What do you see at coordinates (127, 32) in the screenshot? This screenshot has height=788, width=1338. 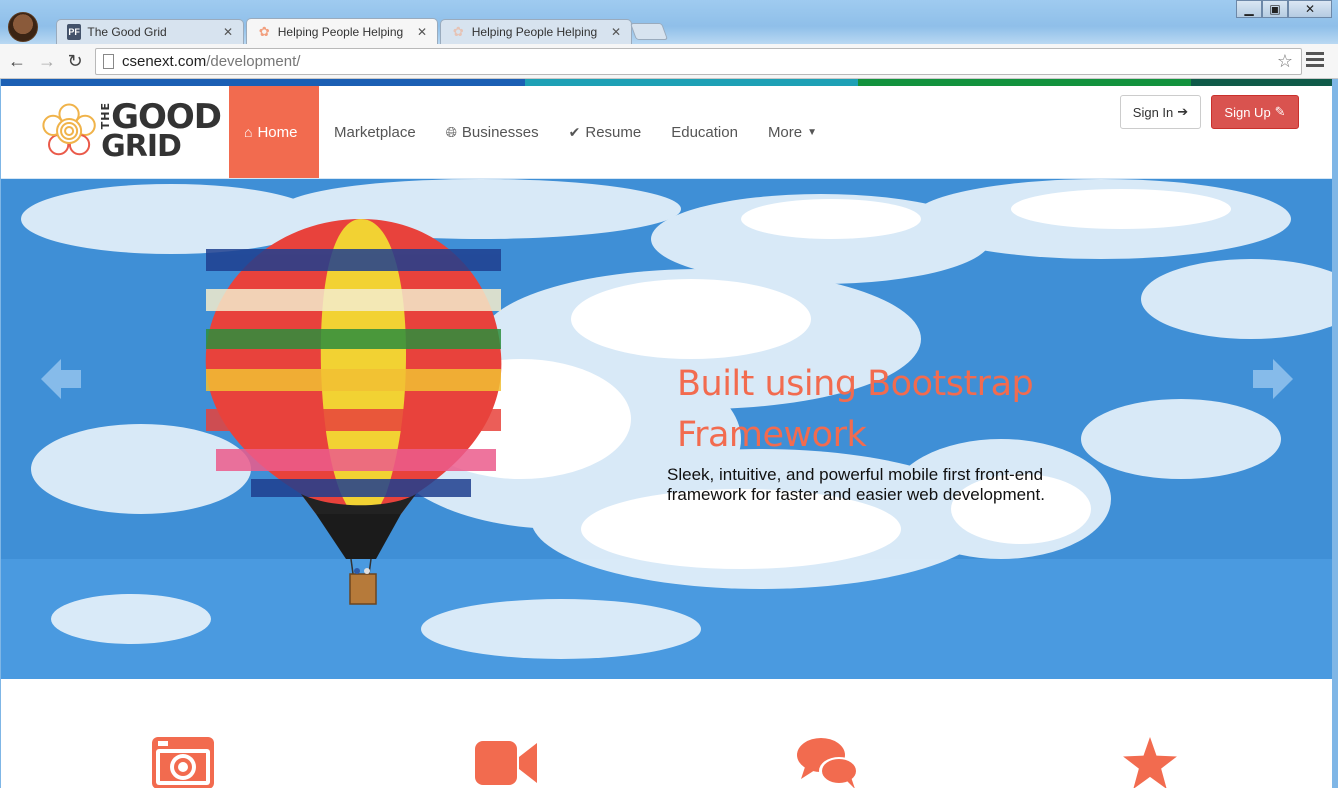 I see `tab-title: The Good Grid` at bounding box center [127, 32].